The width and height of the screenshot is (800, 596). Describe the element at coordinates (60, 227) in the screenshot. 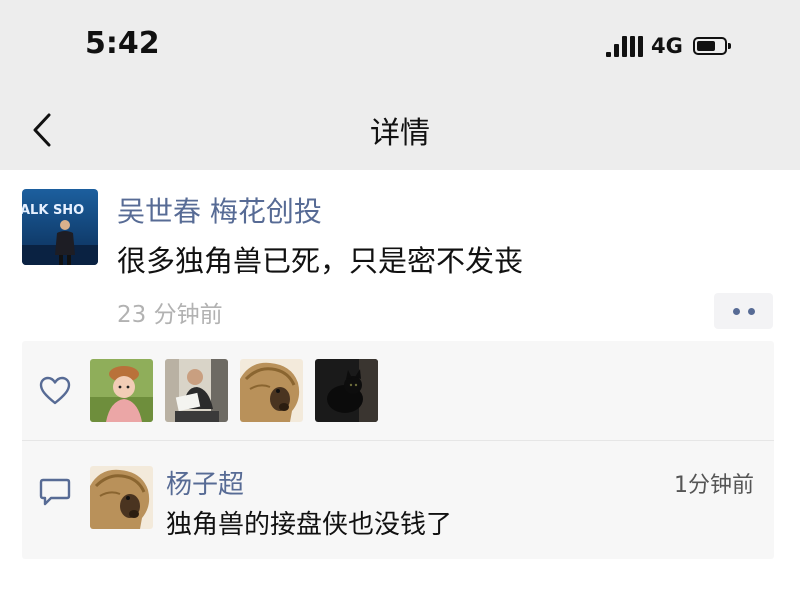

I see `author-avatar: ALK SHO` at that location.